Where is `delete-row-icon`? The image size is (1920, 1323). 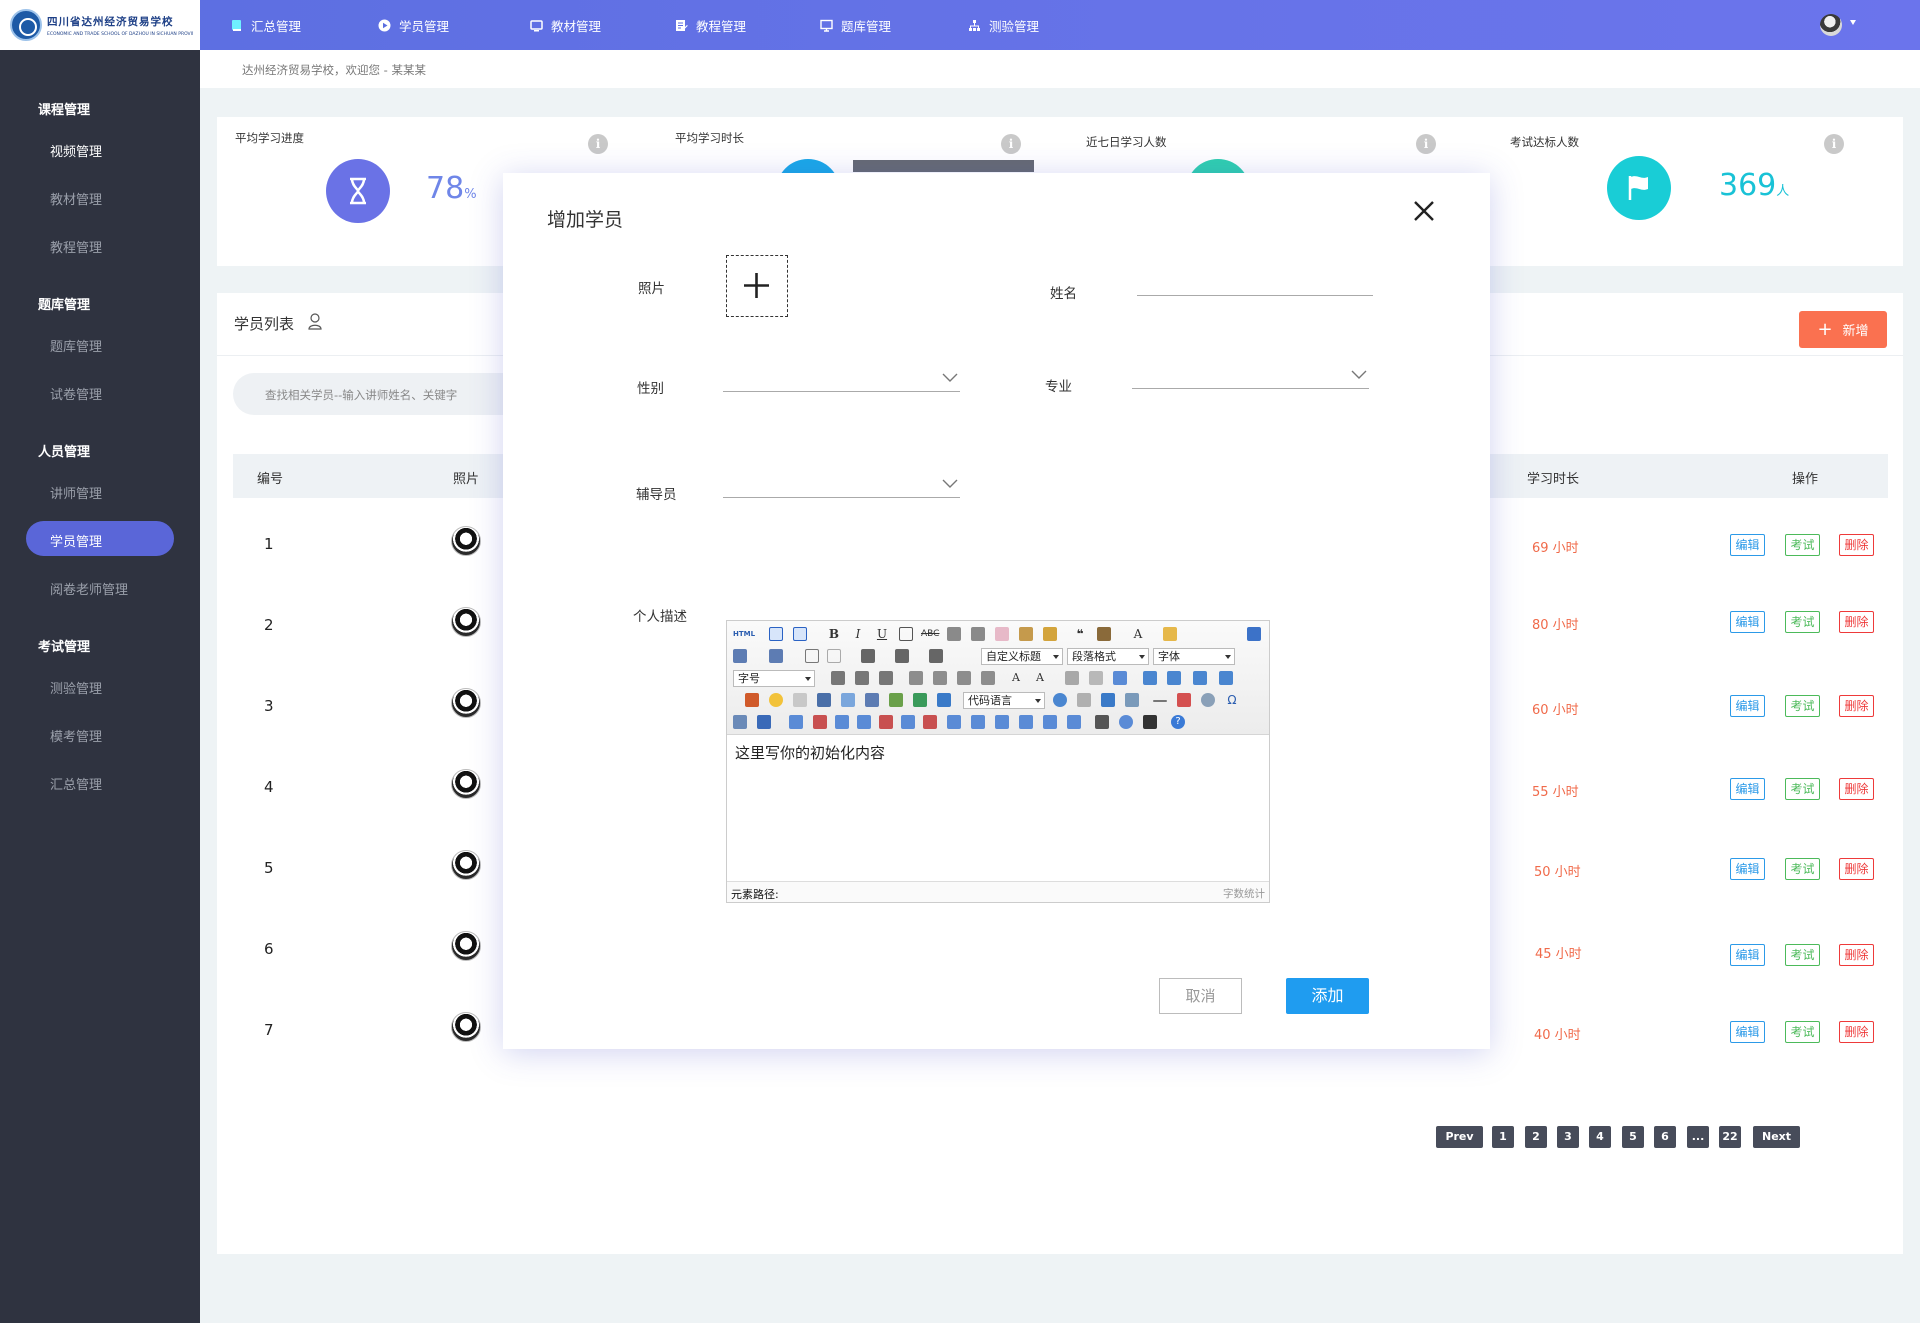 delete-row-icon is located at coordinates (886, 722).